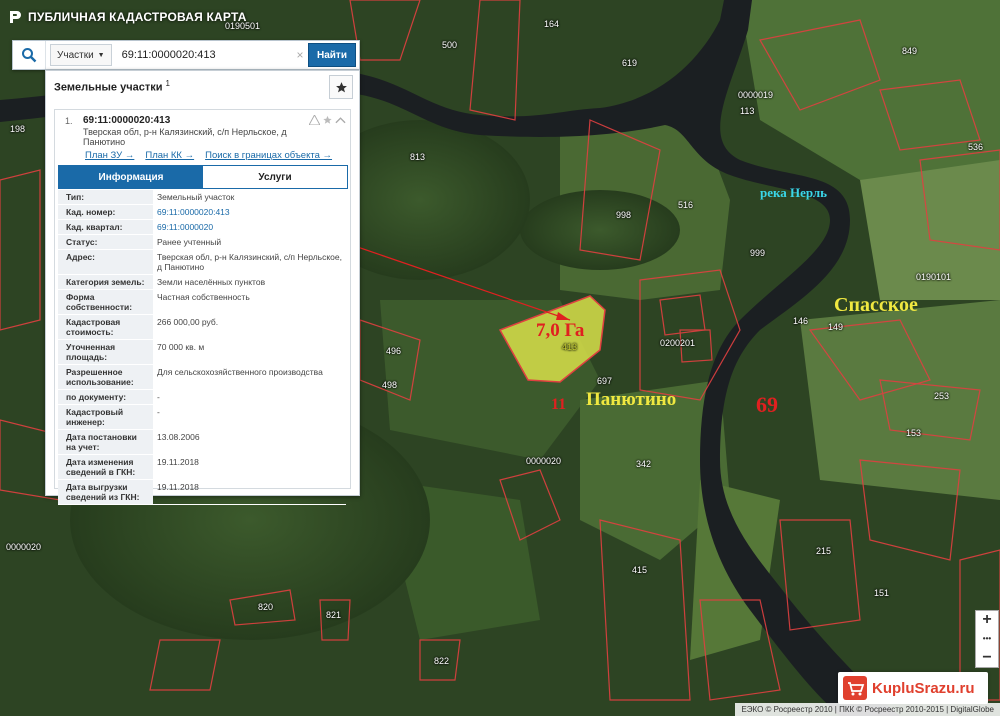 This screenshot has height=716, width=1000. I want to click on property-key: Уточненная площадь:, so click(105, 352).